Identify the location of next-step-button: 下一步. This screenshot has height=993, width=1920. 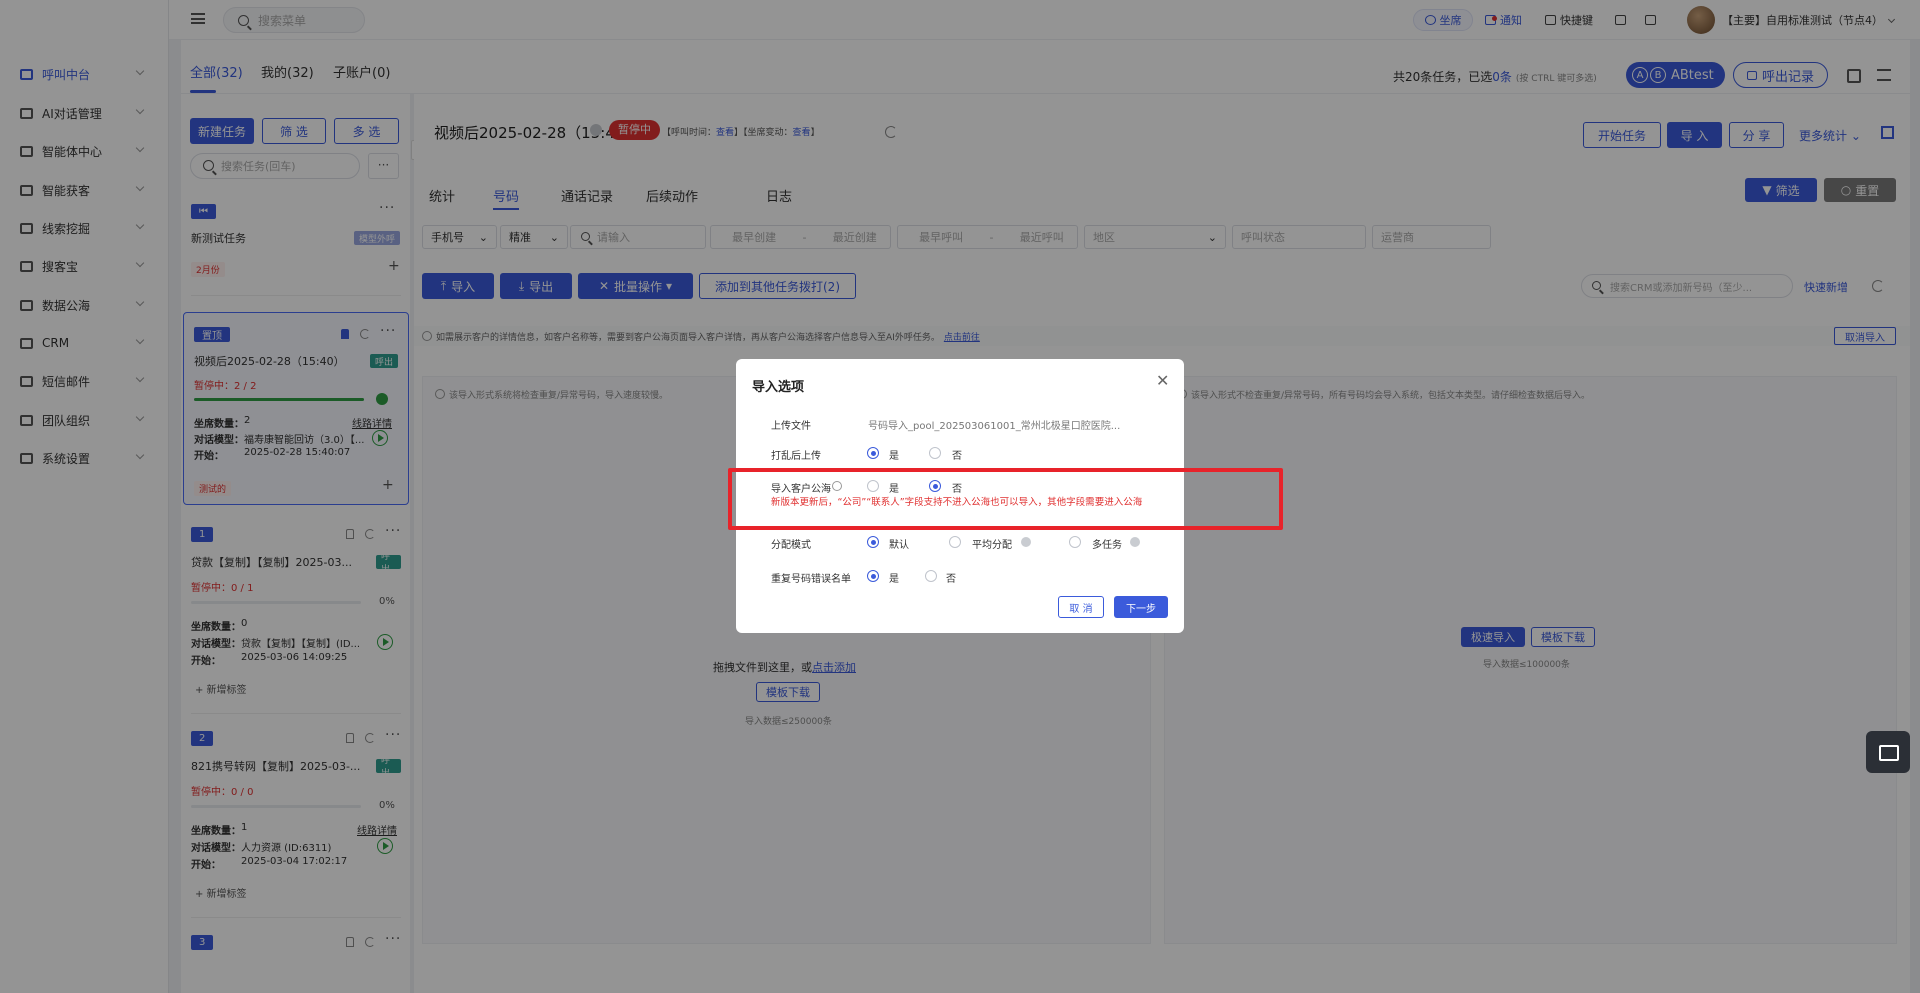
(1141, 607).